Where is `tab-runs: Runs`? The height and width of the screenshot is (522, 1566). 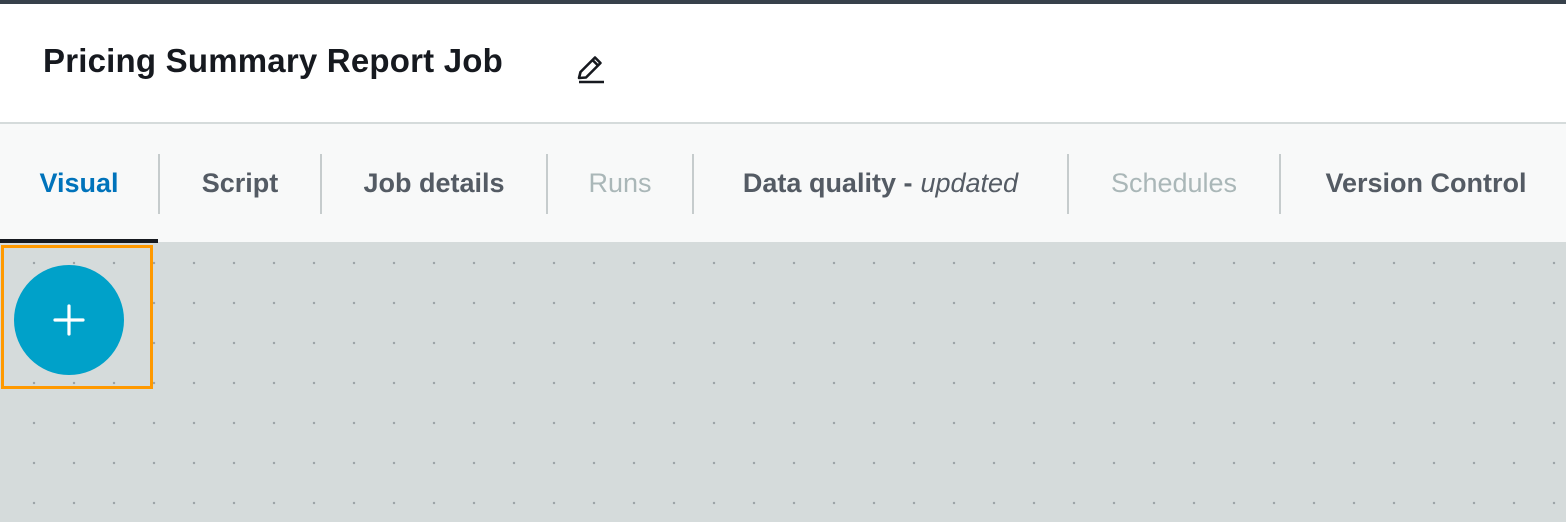 tab-runs: Runs is located at coordinates (620, 183).